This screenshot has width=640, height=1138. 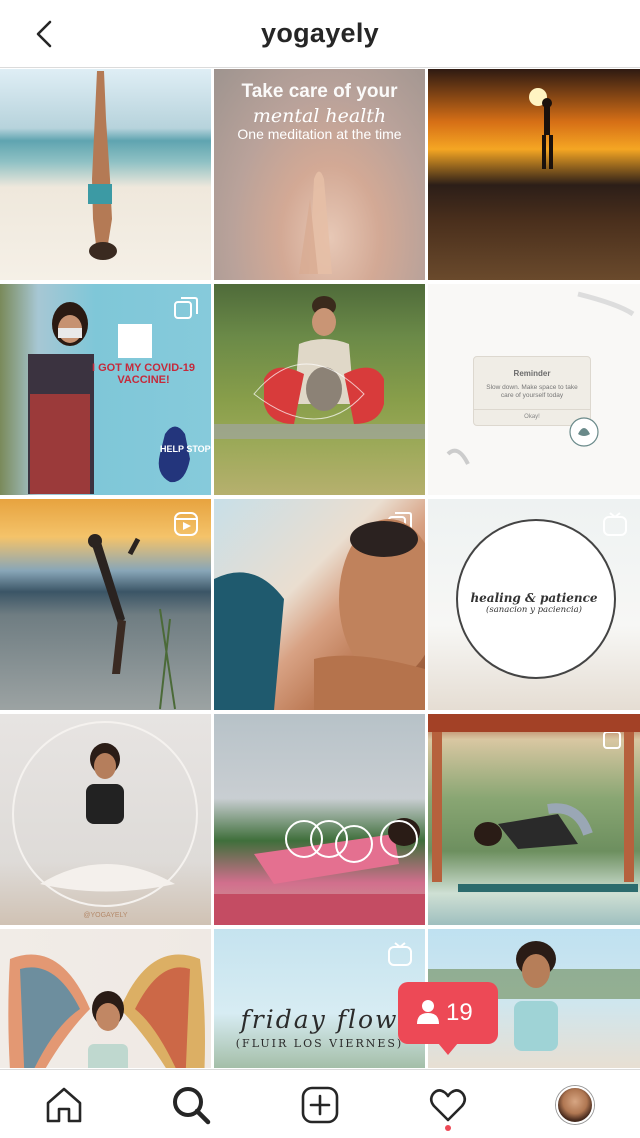 I want to click on post-tile: @YOGAYELY, so click(x=105, y=819).